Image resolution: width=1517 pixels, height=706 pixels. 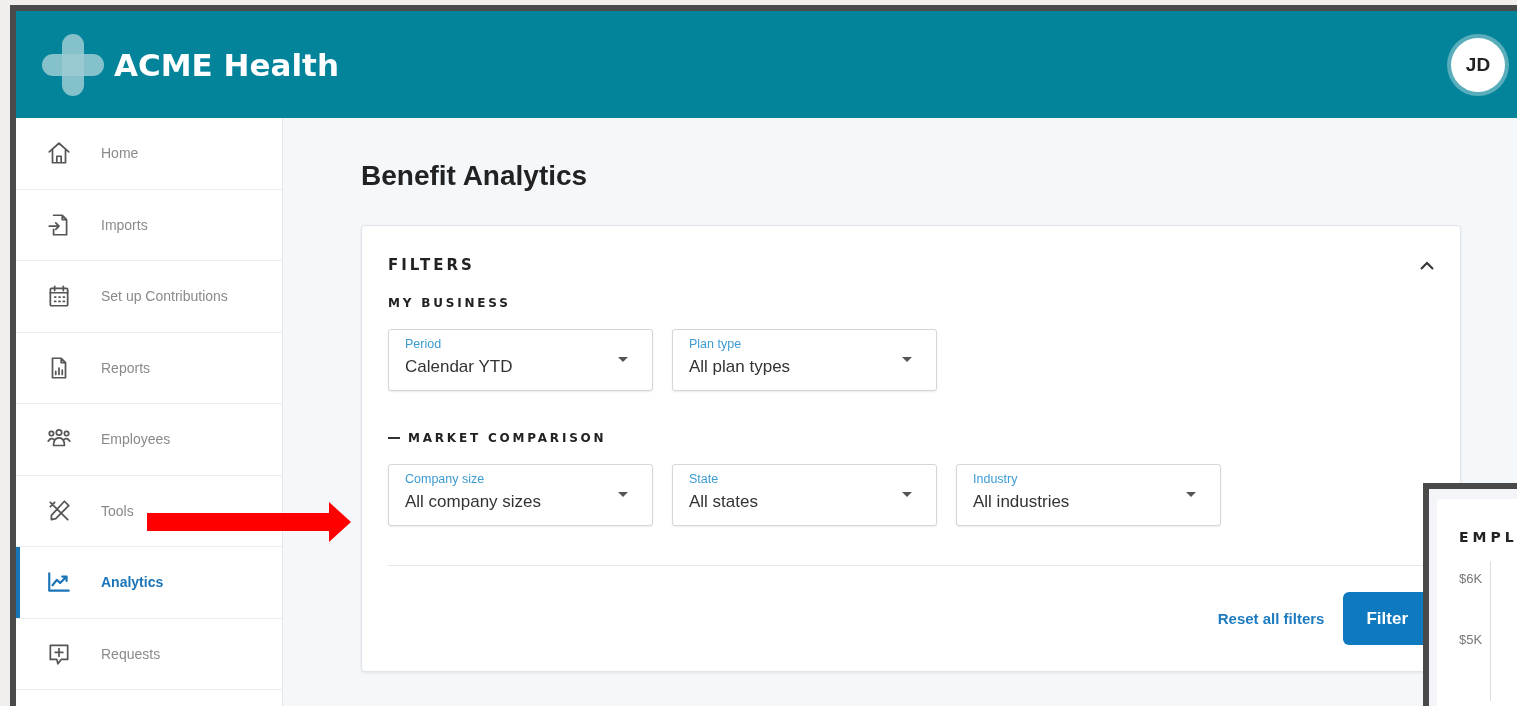 What do you see at coordinates (1478, 64) in the screenshot?
I see `user-avatar: JD` at bounding box center [1478, 64].